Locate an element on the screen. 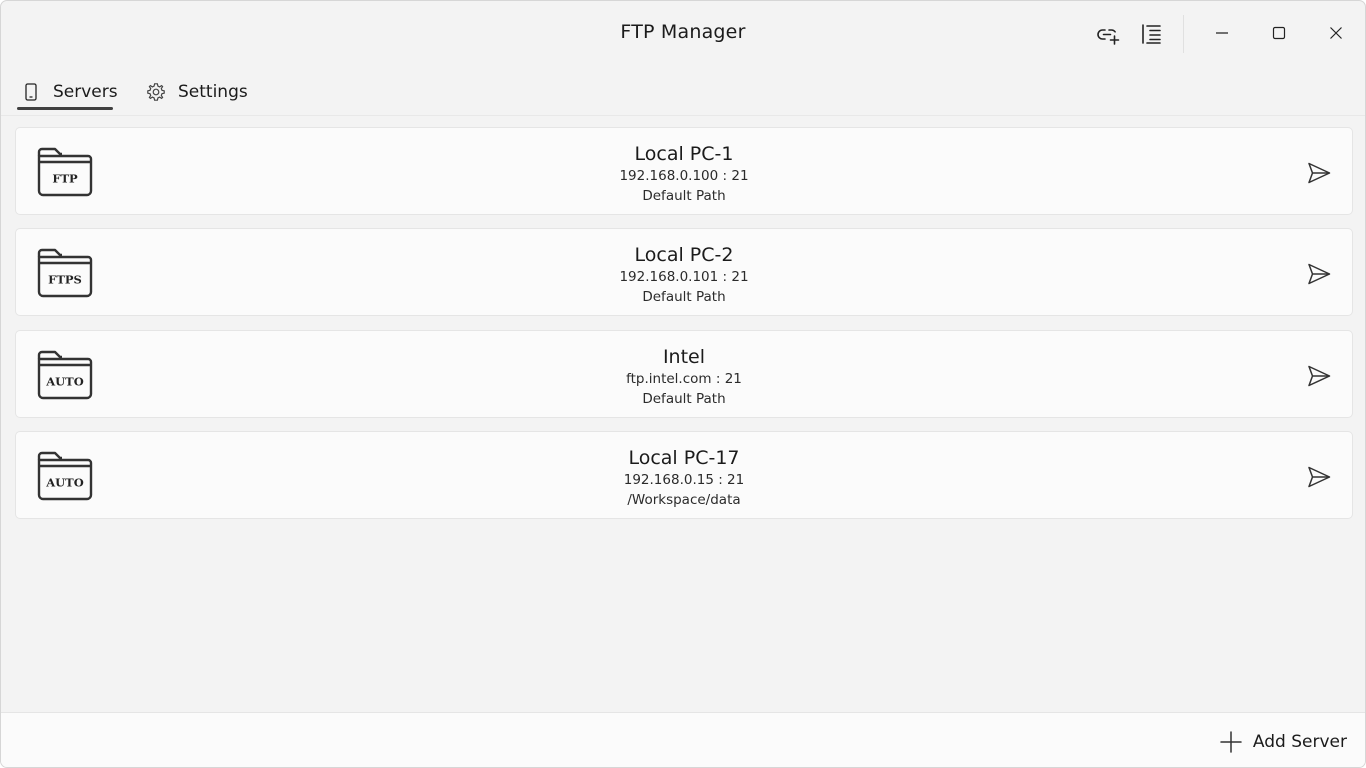  close-icon is located at coordinates (1336, 33).